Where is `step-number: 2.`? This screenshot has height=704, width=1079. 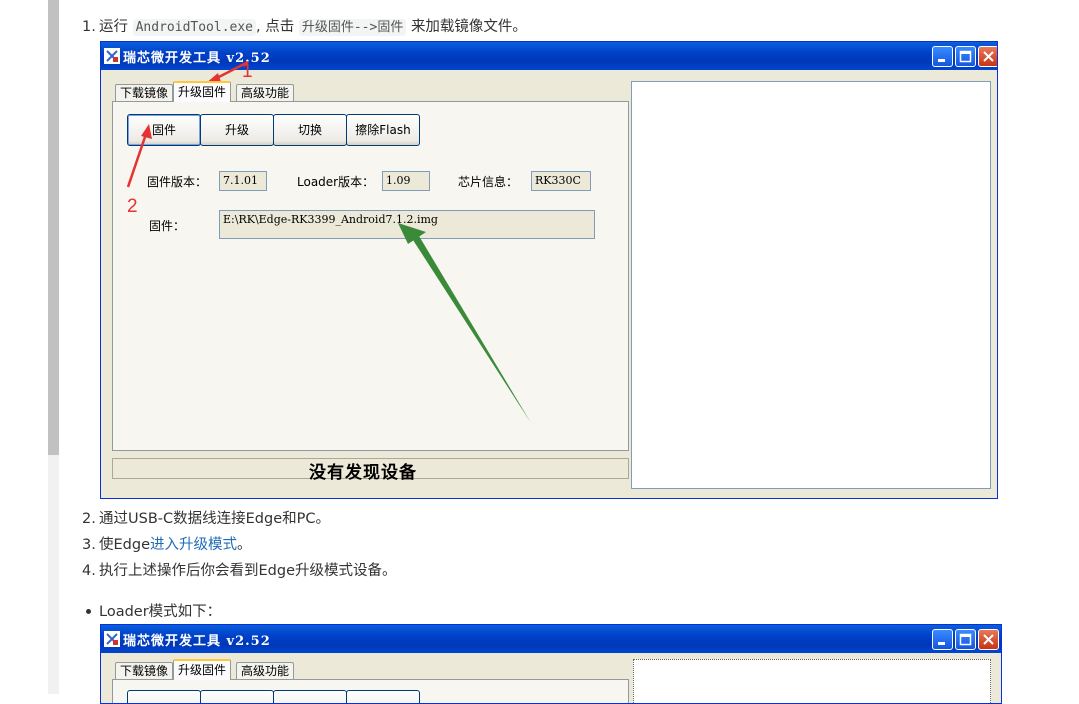
step-number: 2. is located at coordinates (89, 519).